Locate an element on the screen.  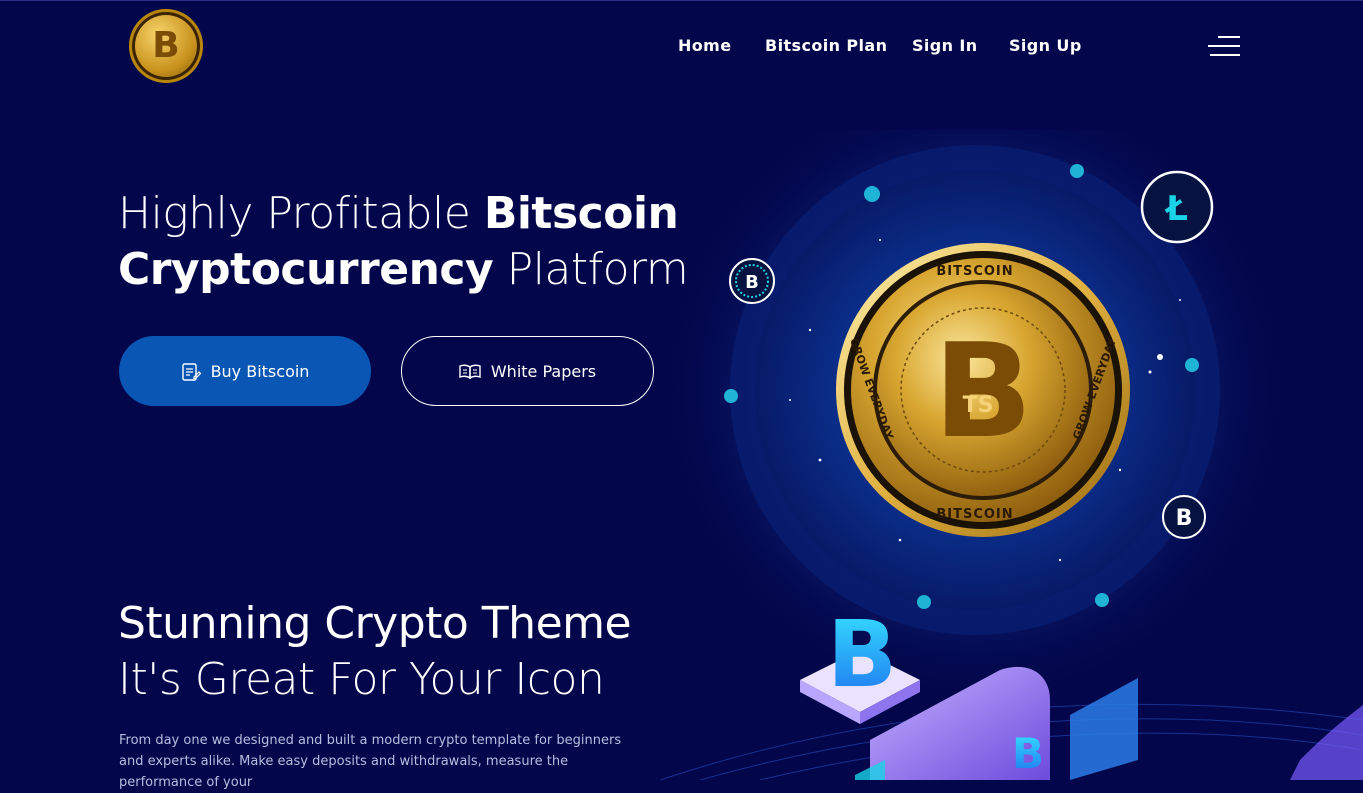
nav-home: Home is located at coordinates (705, 45).